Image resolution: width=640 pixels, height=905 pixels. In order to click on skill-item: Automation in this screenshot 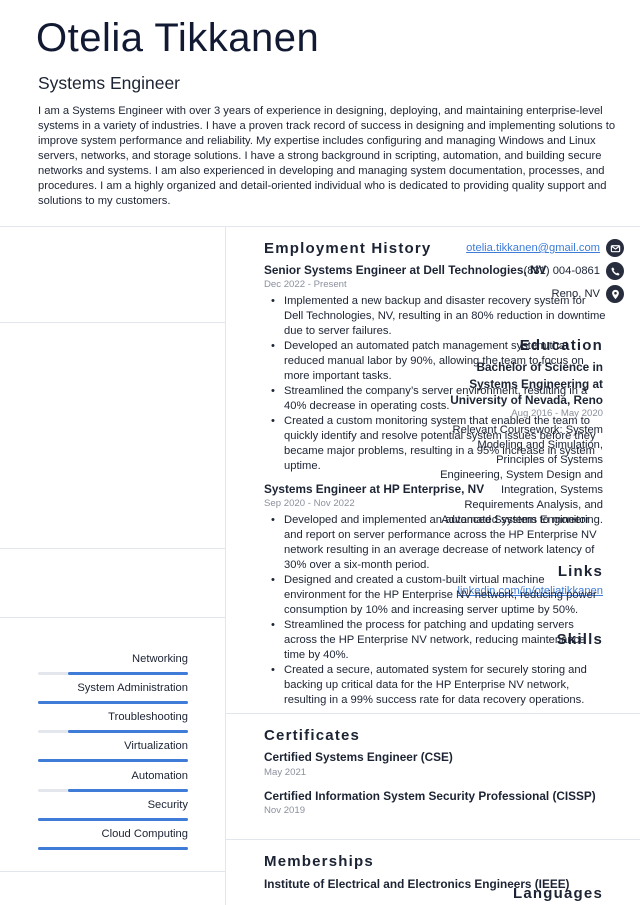, I will do `click(113, 781)`.